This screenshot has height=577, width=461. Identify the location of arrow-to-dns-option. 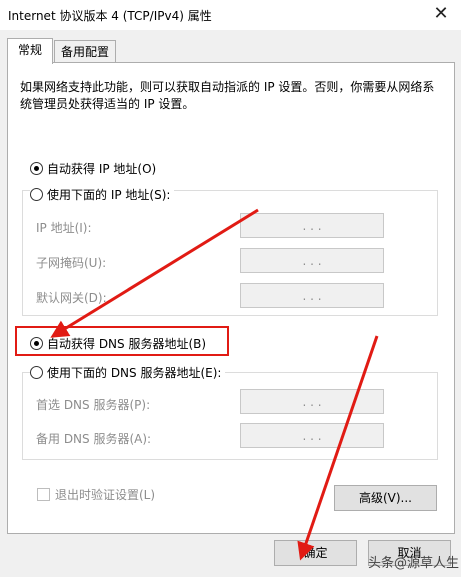
(154, 273).